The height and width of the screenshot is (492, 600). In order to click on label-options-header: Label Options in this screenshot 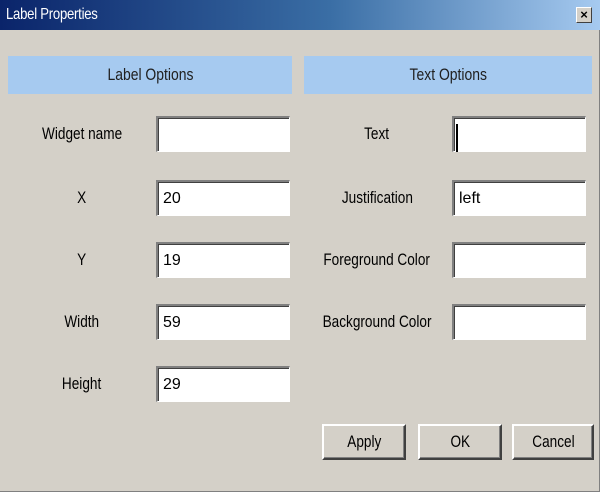, I will do `click(150, 75)`.